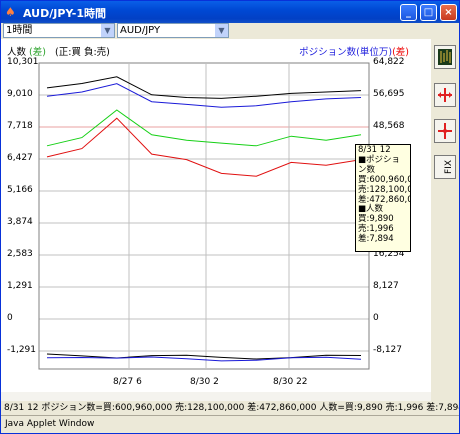 Image resolution: width=460 pixels, height=434 pixels. Describe the element at coordinates (19, 30) in the screenshot. I see `period-select-value: 1時間` at that location.